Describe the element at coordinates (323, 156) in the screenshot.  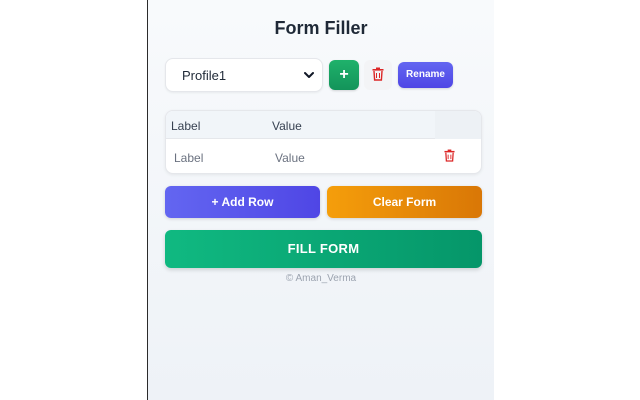
I see `table-row: Label Value` at that location.